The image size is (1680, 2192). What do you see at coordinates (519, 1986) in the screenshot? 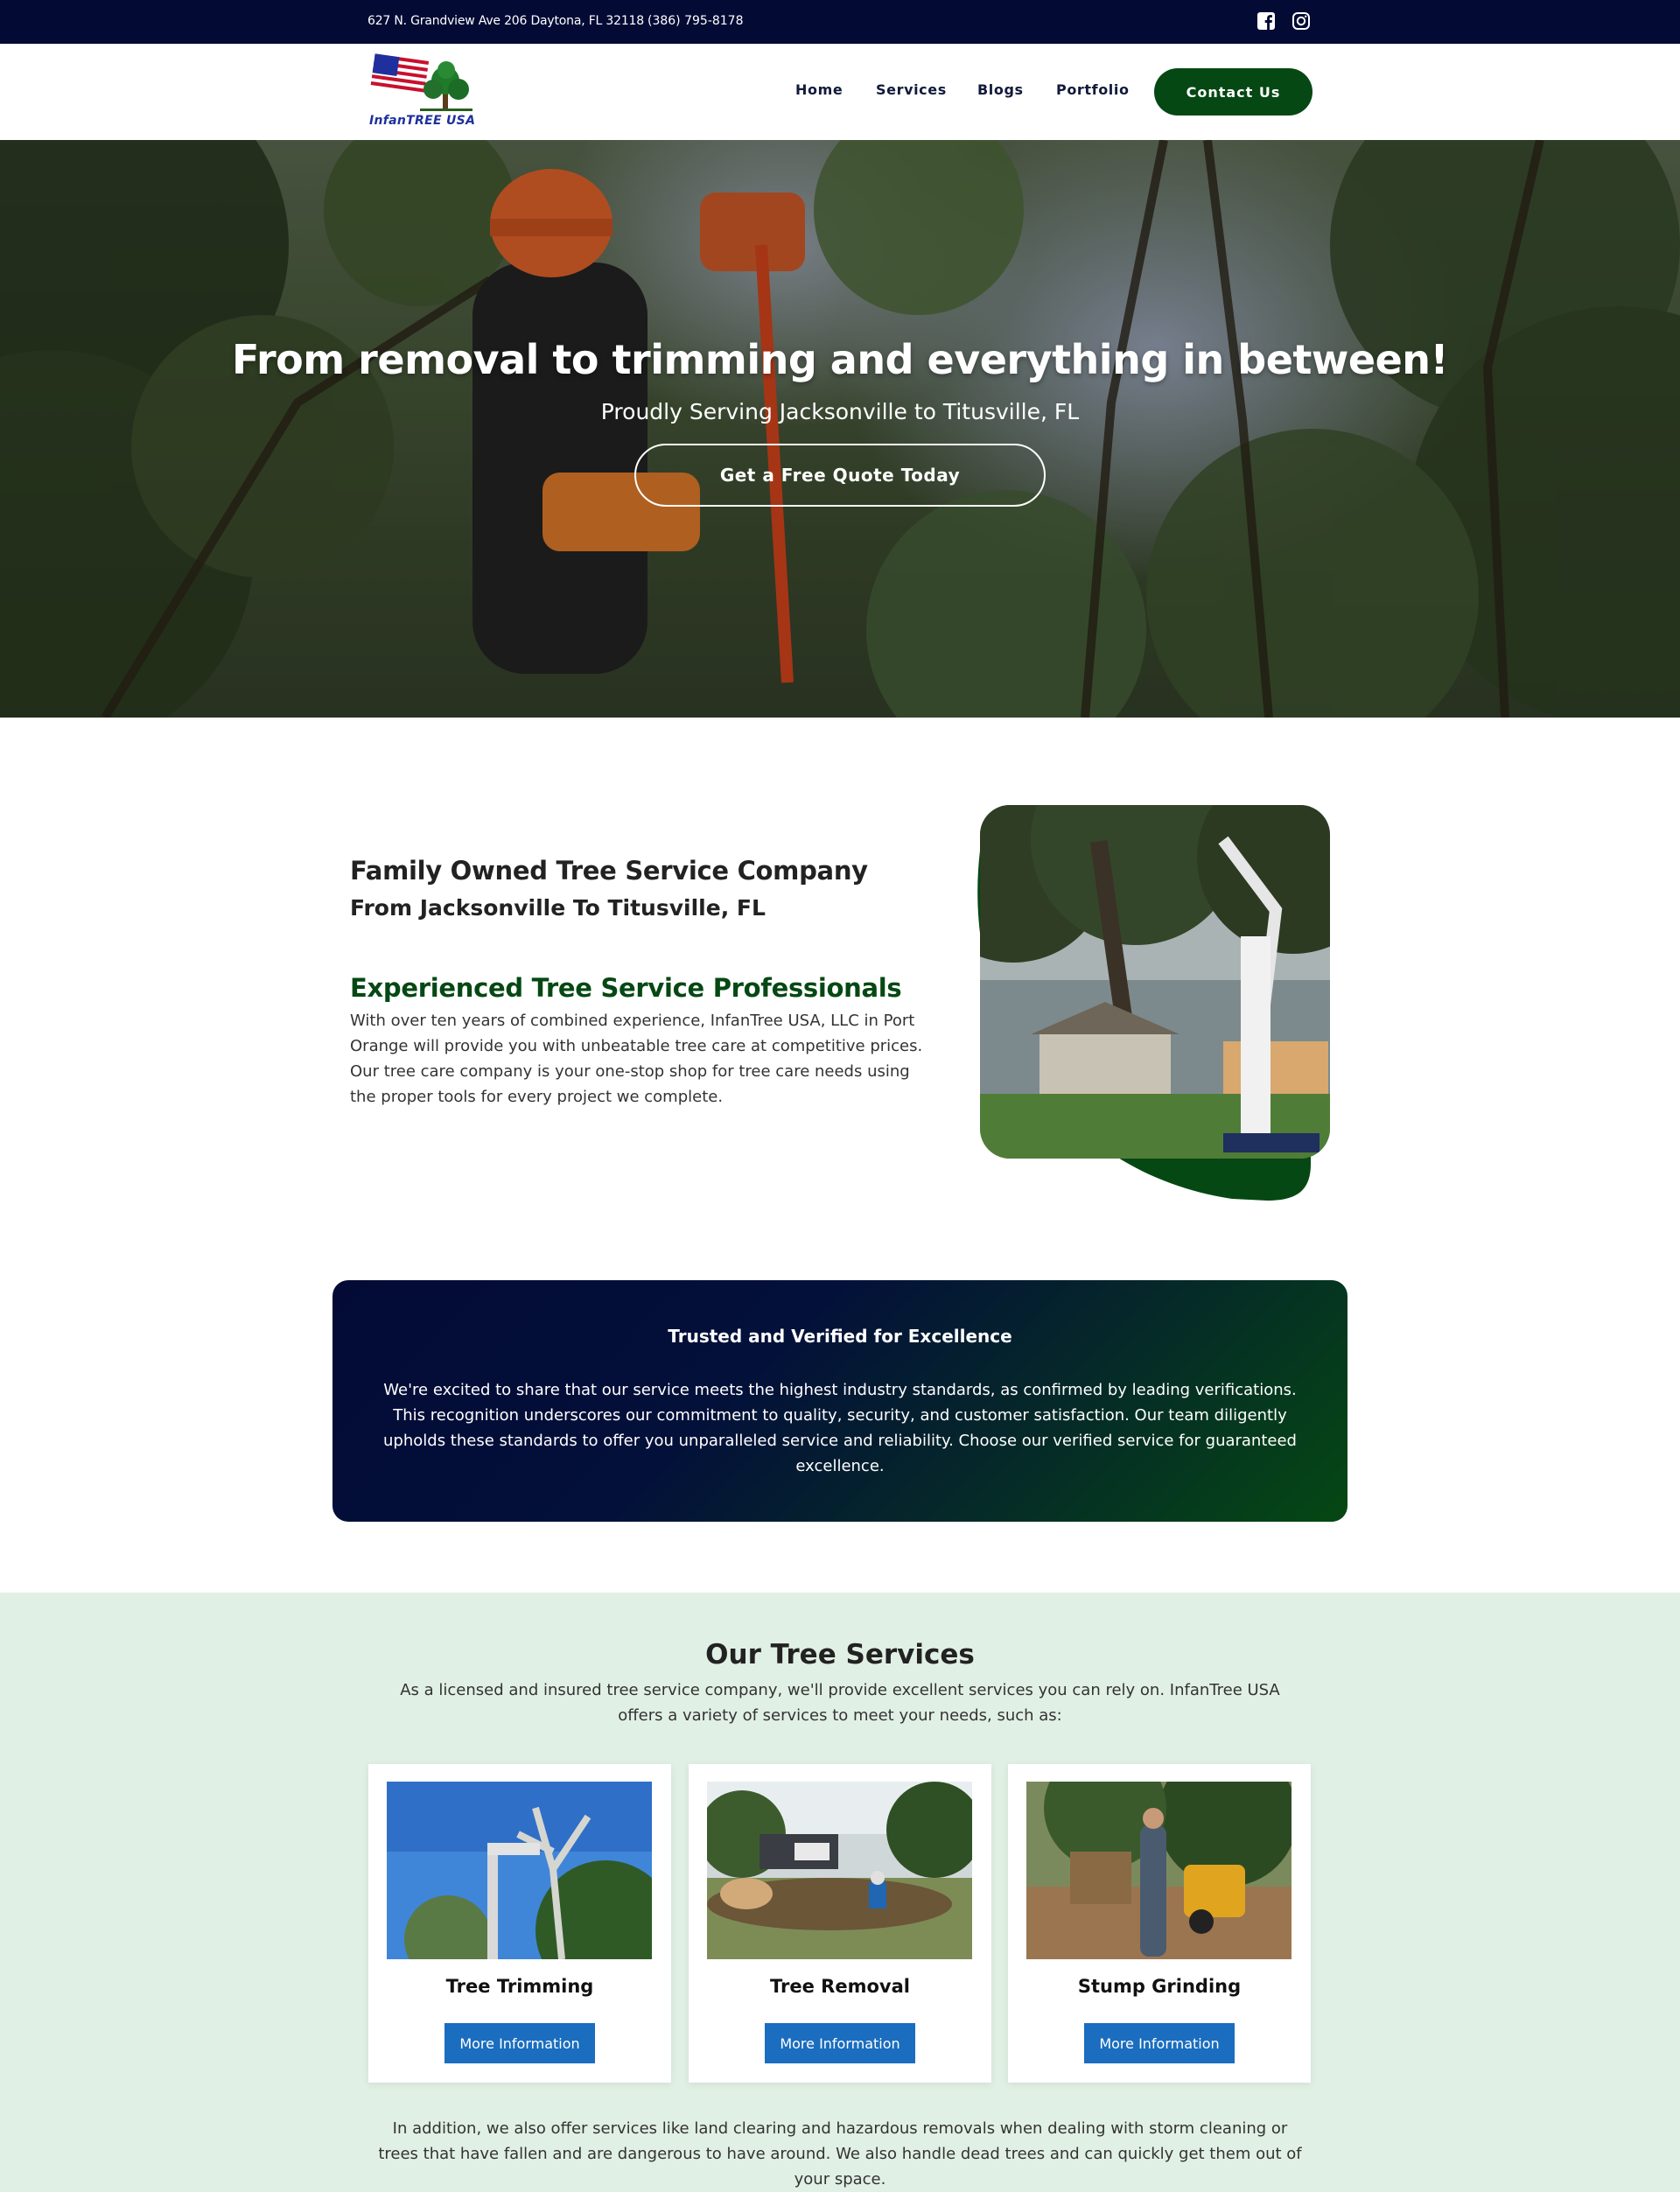
I see `card-title: Tree Trimming` at bounding box center [519, 1986].